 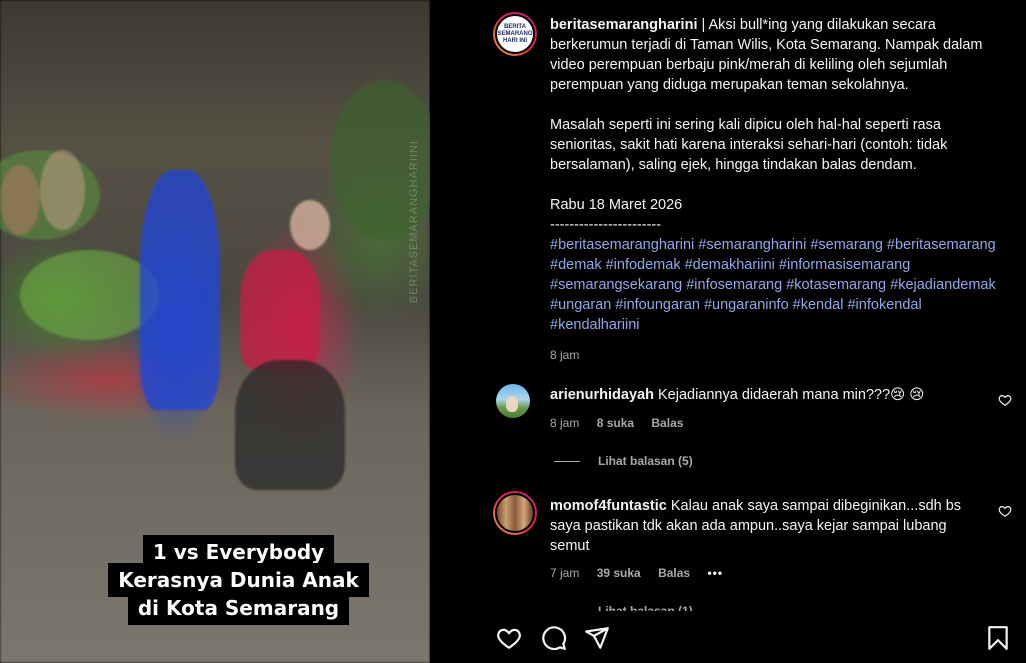 I want to click on replies-divider, so click(x=567, y=461).